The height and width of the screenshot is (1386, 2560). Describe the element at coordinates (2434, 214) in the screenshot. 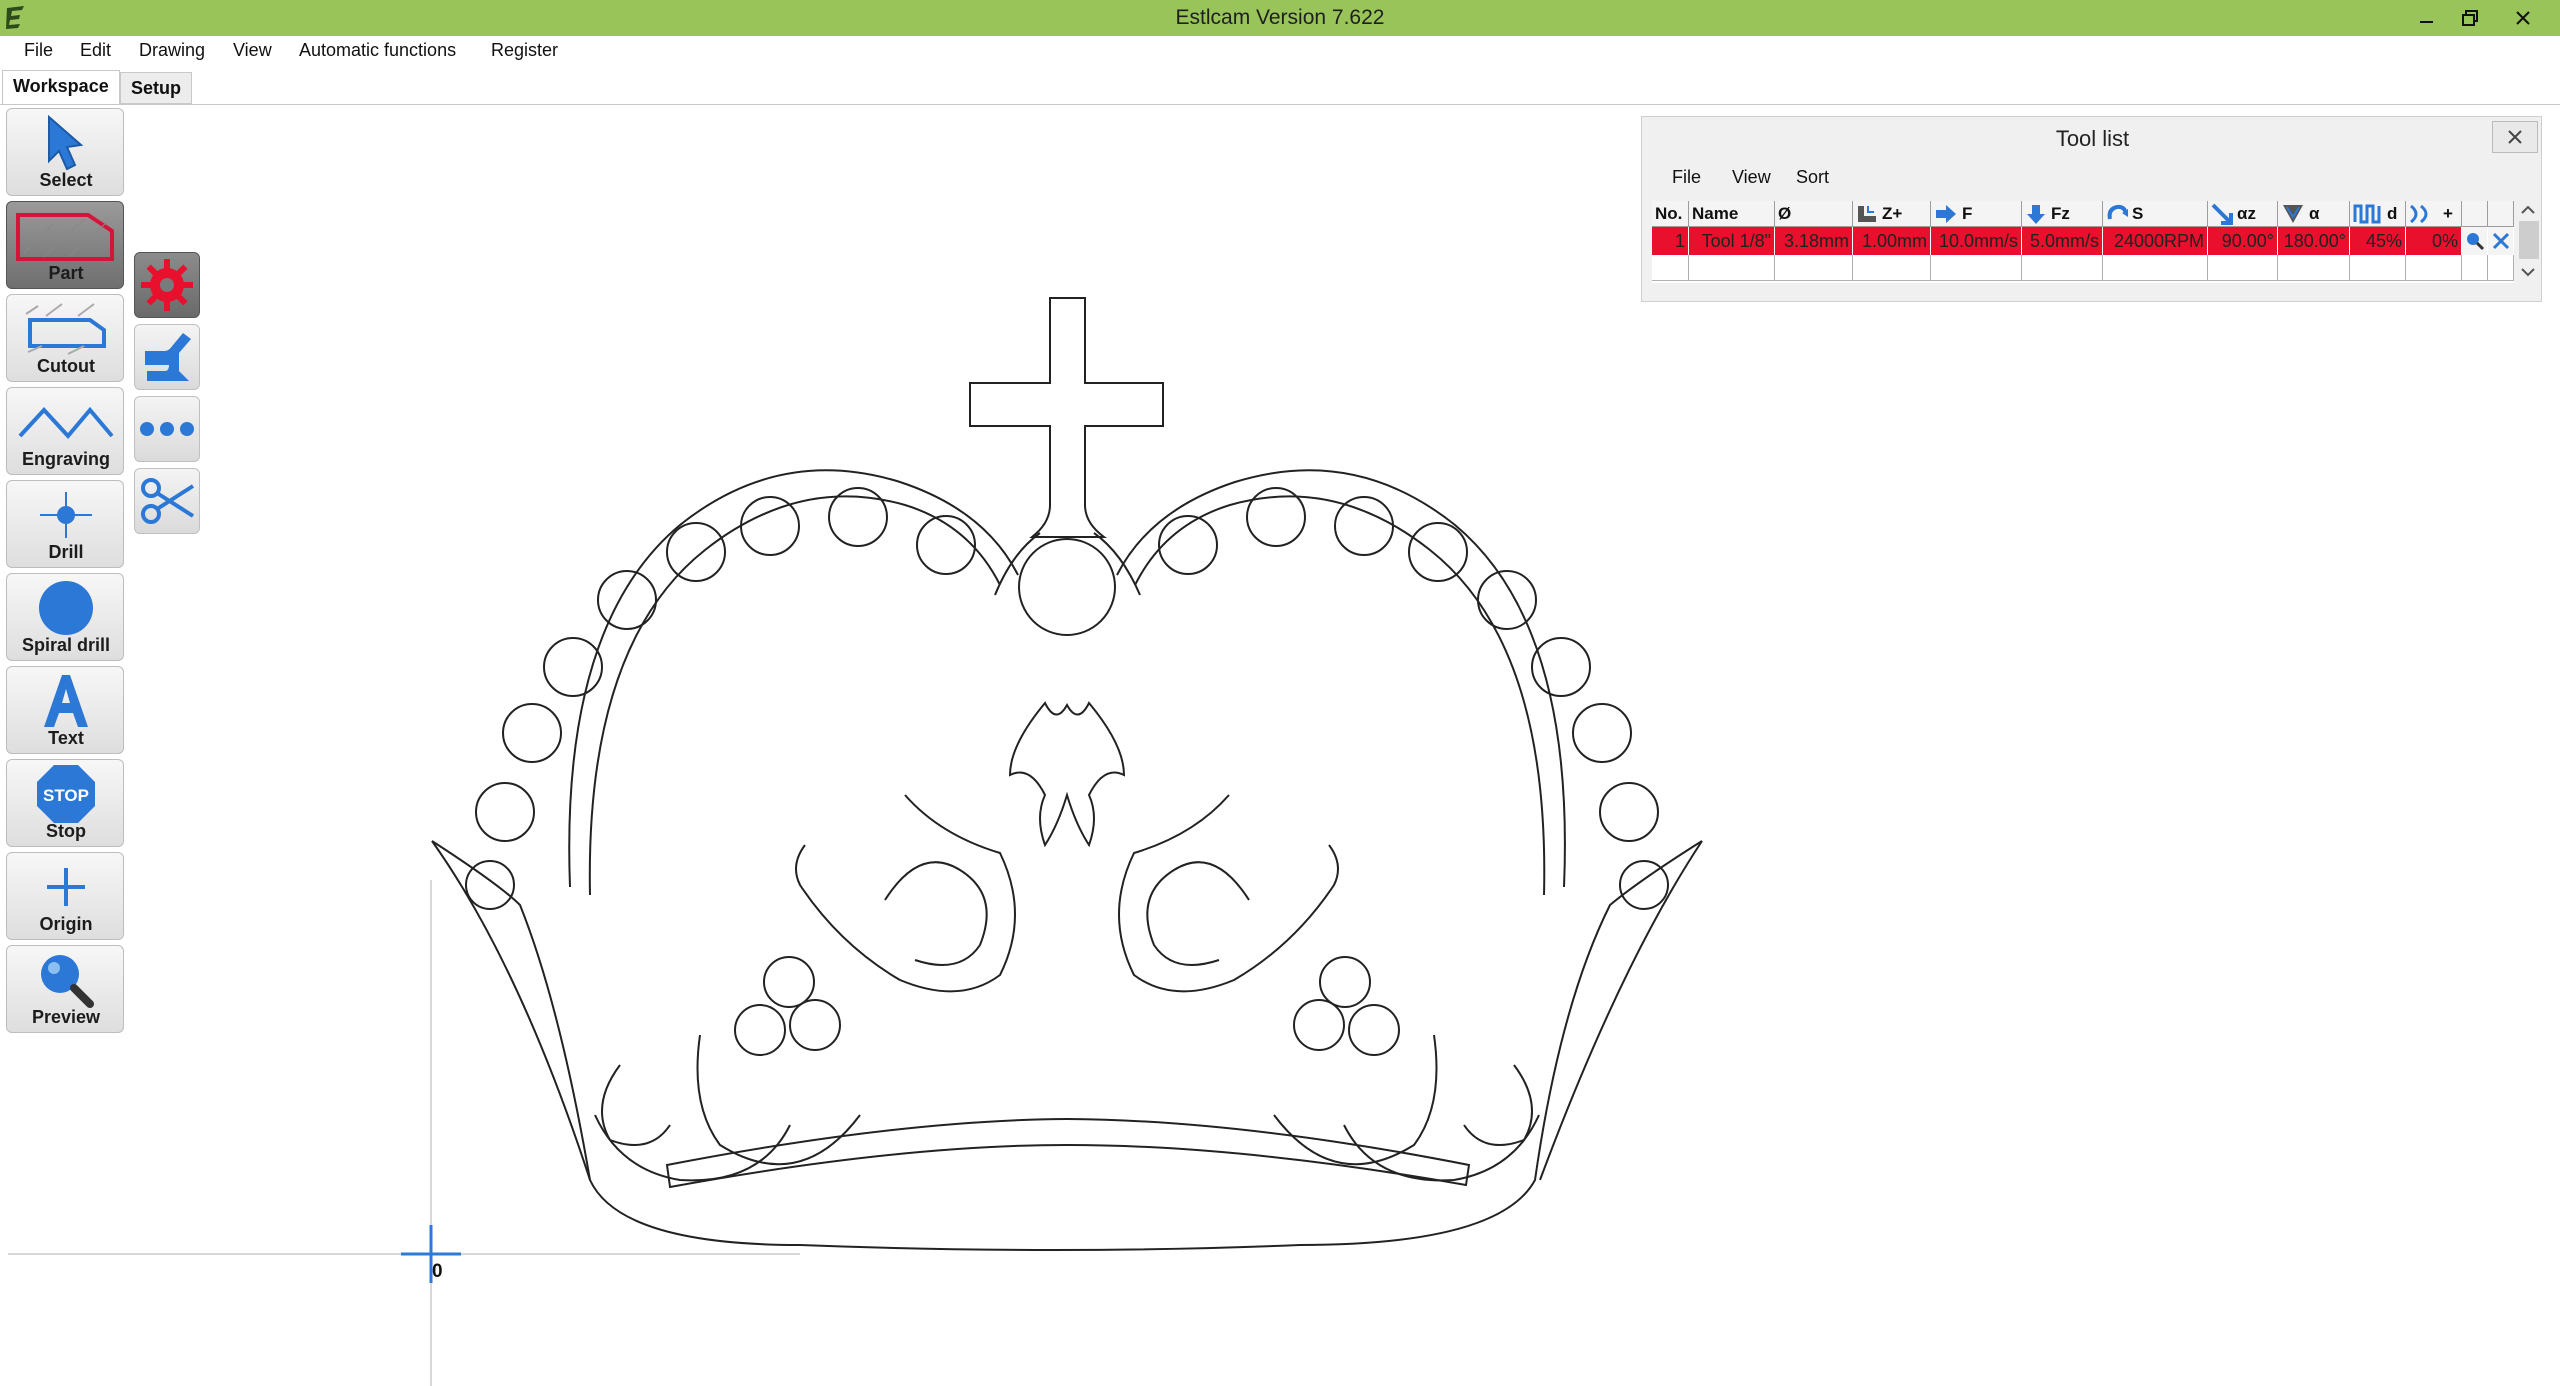

I see `col-header-offset: +` at that location.